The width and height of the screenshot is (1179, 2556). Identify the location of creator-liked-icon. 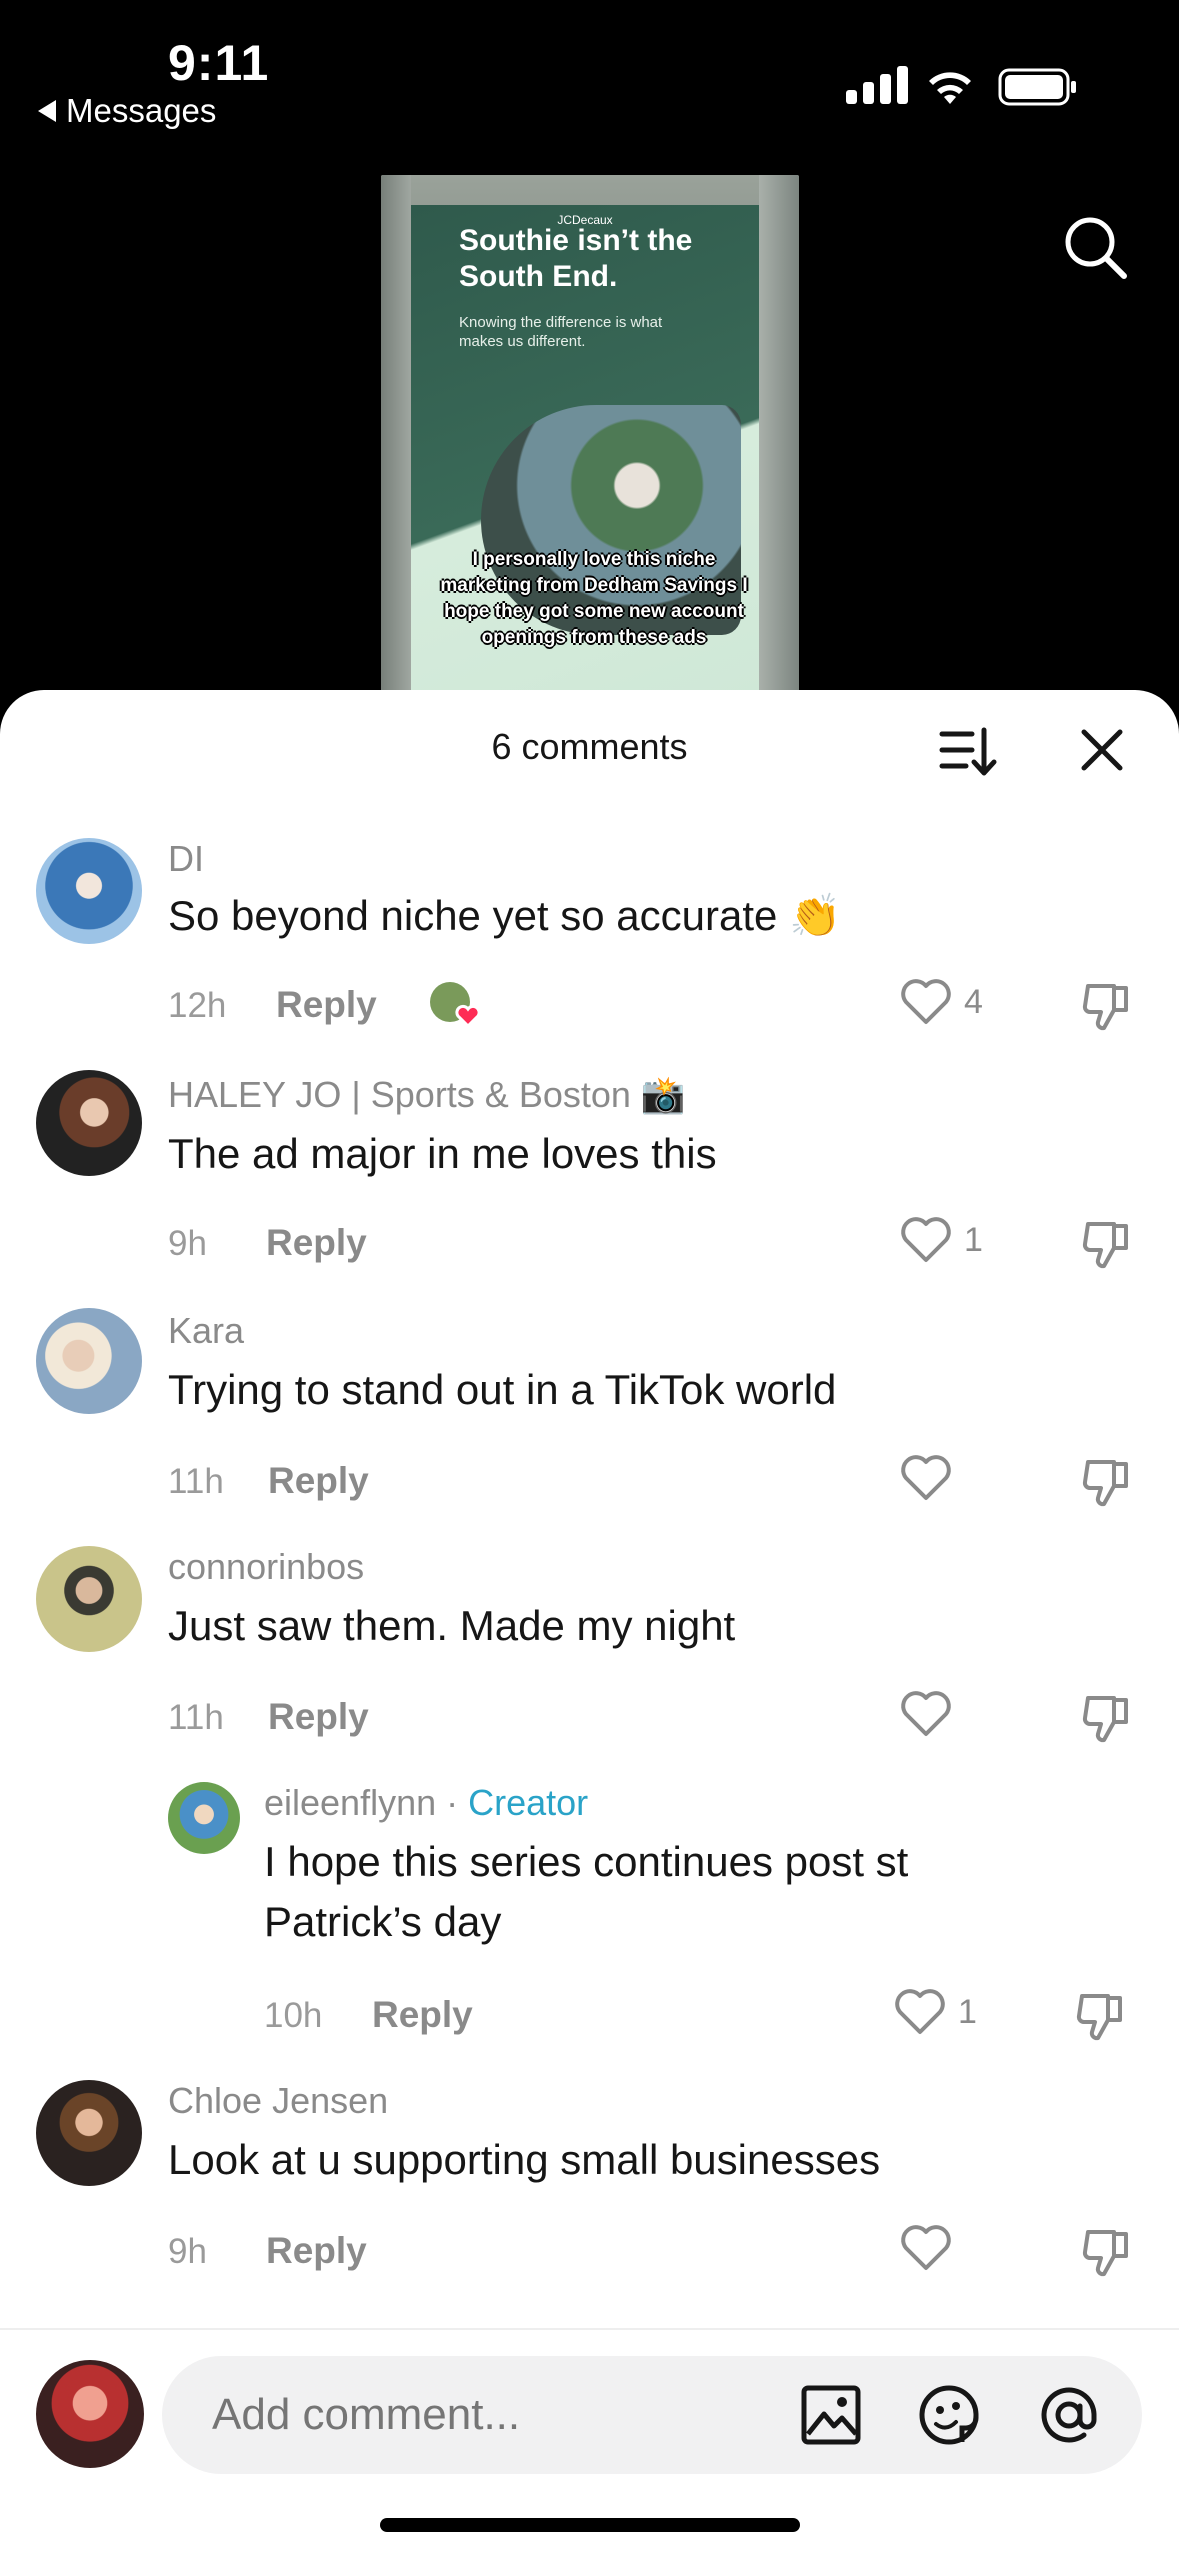
(455, 1005).